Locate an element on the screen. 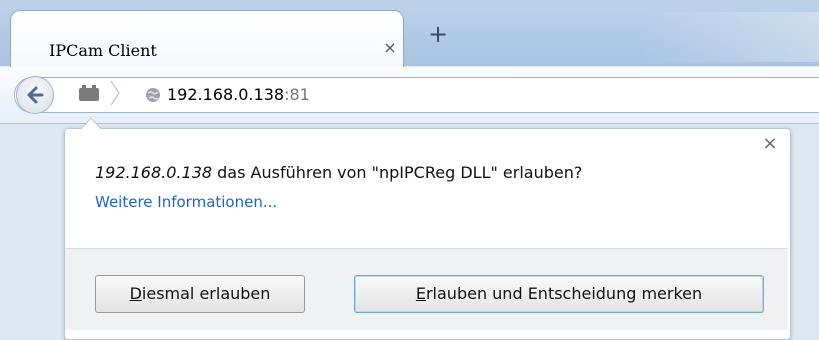 The width and height of the screenshot is (819, 340). doorhanger-host: 192.168.0.138 is located at coordinates (154, 172).